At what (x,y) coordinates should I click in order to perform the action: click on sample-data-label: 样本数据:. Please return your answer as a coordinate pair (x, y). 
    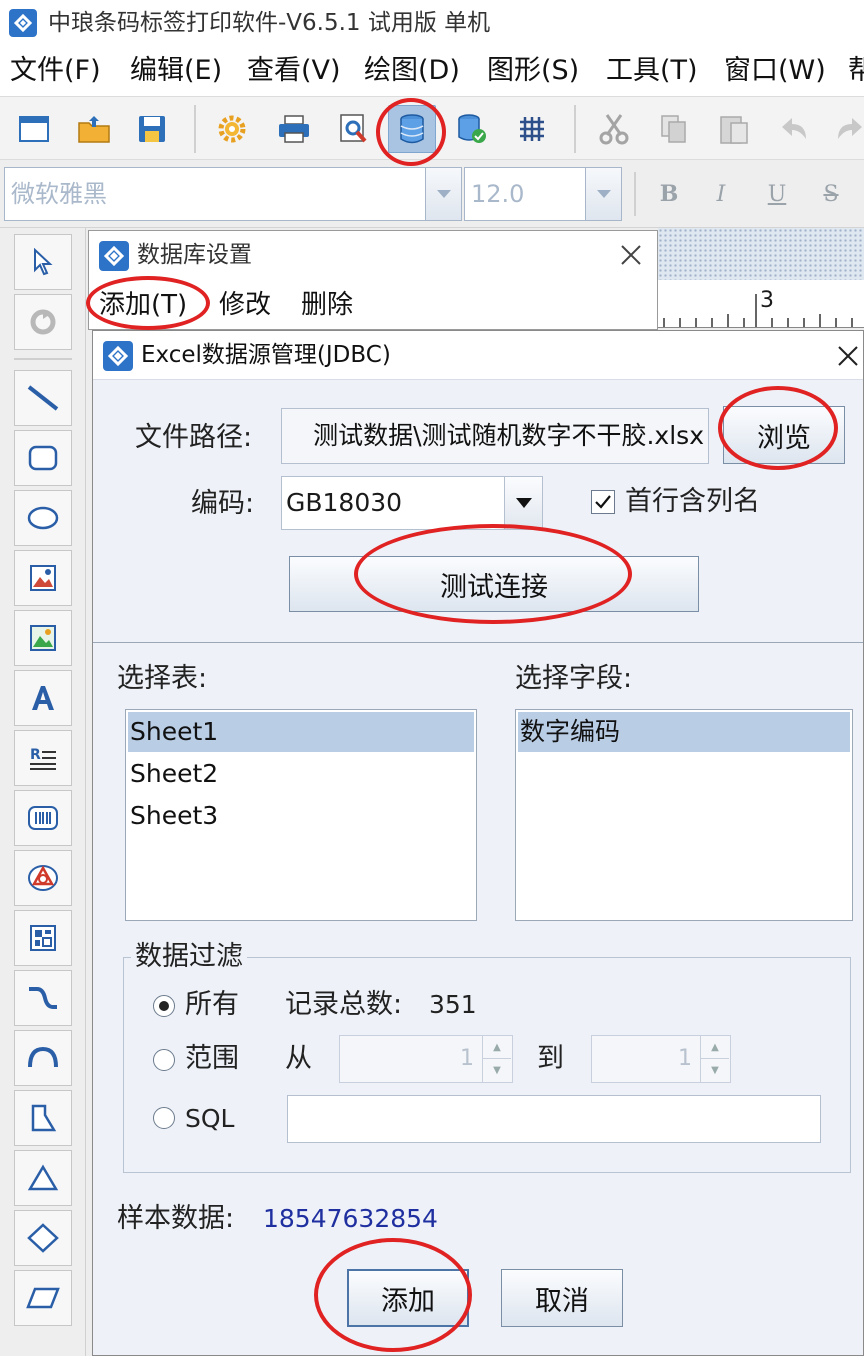
    Looking at the image, I should click on (176, 1218).